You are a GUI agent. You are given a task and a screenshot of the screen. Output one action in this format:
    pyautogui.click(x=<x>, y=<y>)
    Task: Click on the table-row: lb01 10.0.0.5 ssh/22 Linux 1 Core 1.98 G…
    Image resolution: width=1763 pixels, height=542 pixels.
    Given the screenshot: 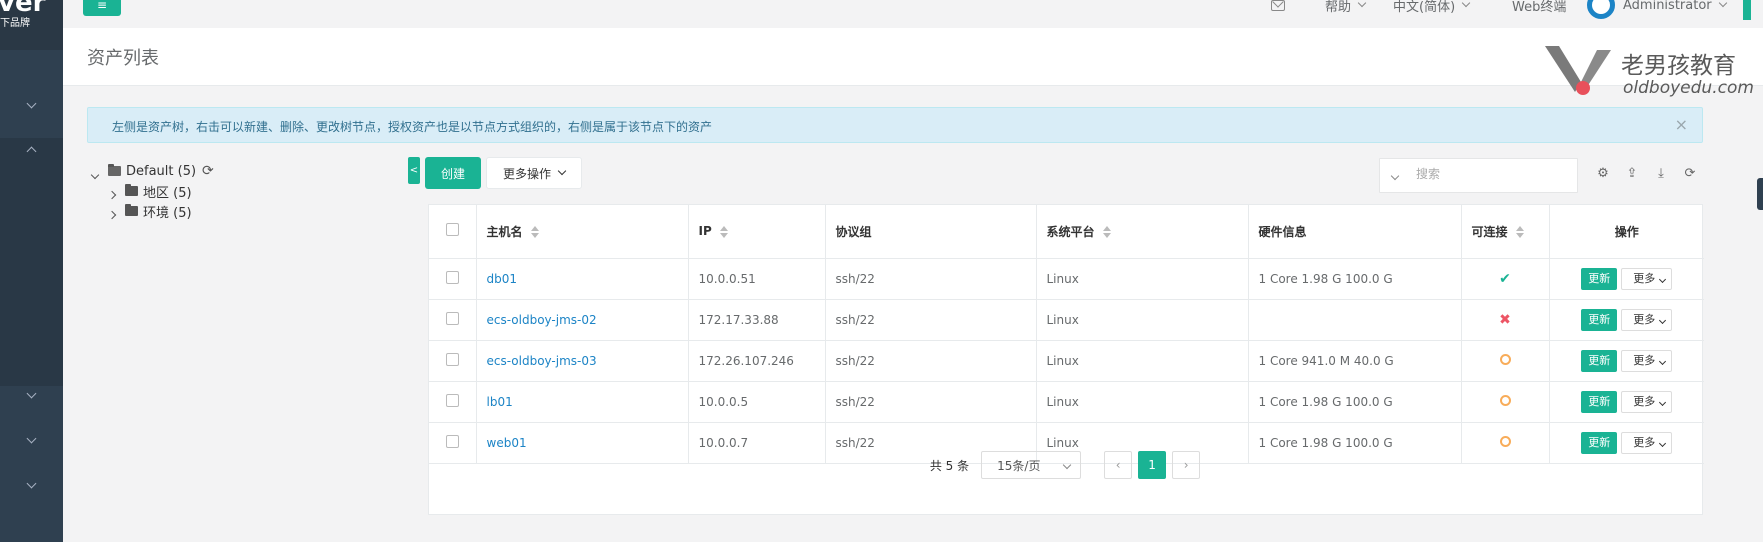 What is the action you would take?
    pyautogui.click(x=1066, y=402)
    